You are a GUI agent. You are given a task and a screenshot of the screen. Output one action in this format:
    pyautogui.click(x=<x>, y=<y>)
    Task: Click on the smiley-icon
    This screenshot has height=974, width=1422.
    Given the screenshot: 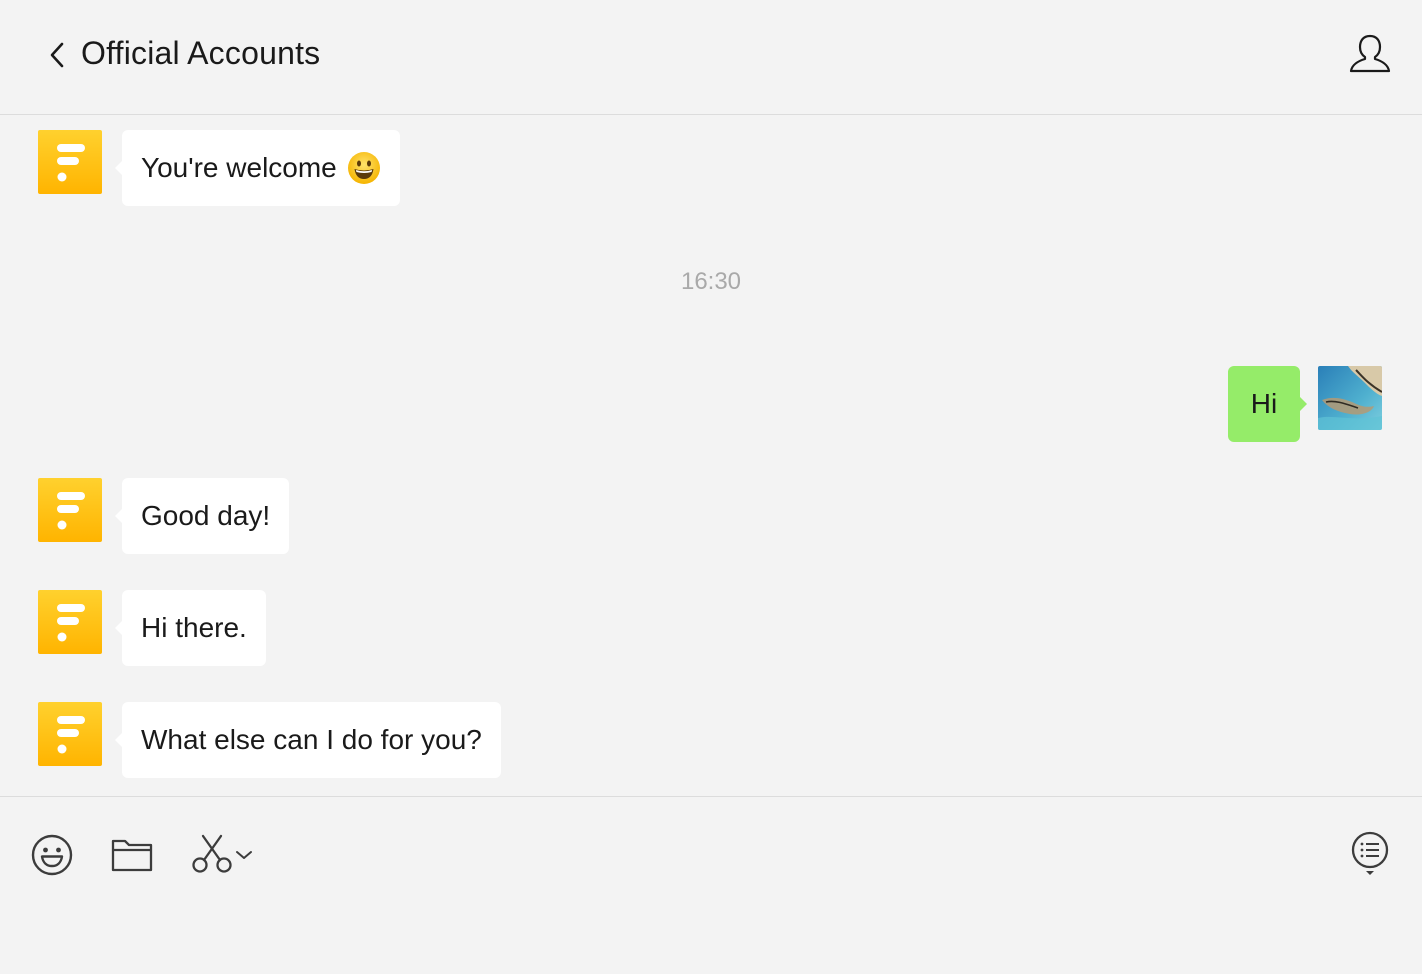 What is the action you would take?
    pyautogui.click(x=52, y=855)
    